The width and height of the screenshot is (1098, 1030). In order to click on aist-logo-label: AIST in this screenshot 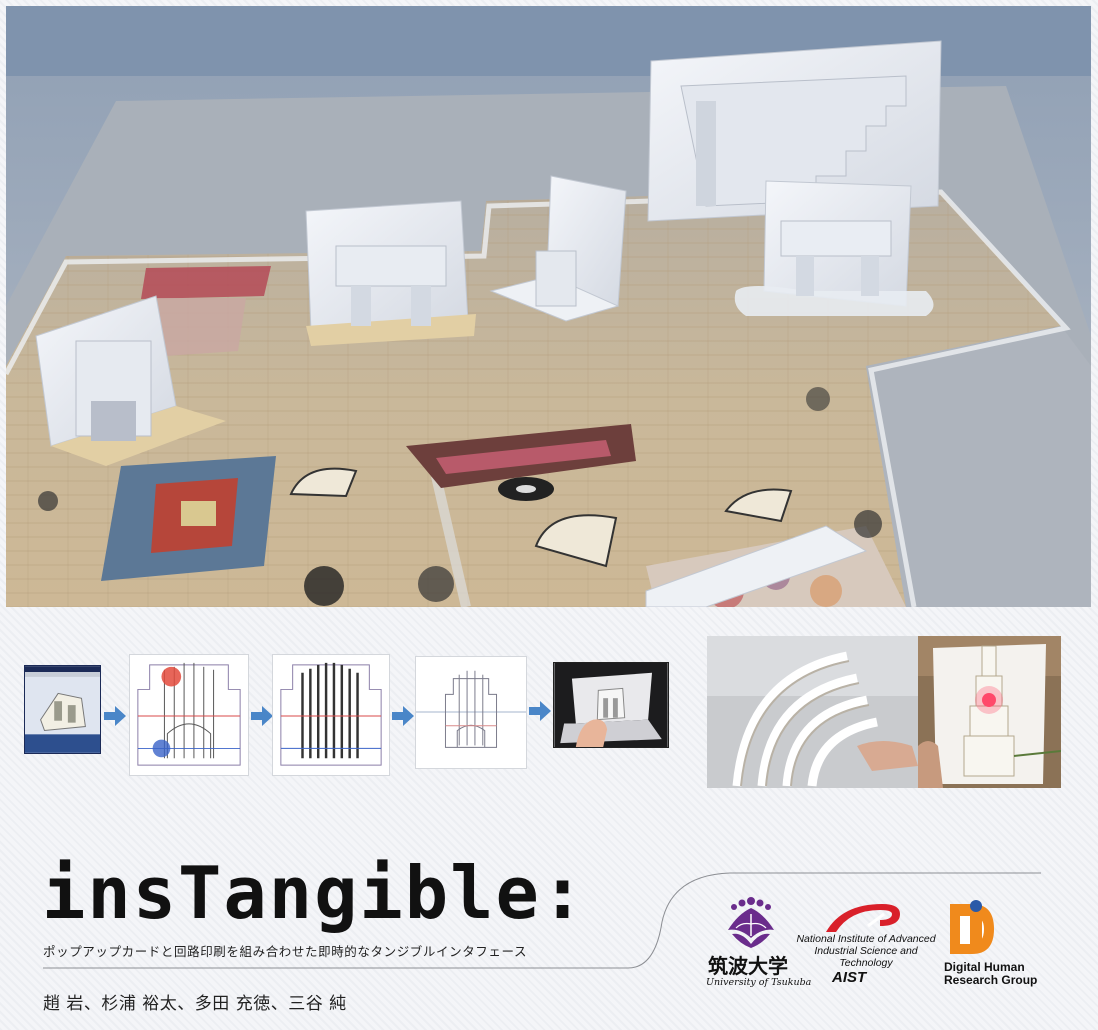, I will do `click(849, 977)`.